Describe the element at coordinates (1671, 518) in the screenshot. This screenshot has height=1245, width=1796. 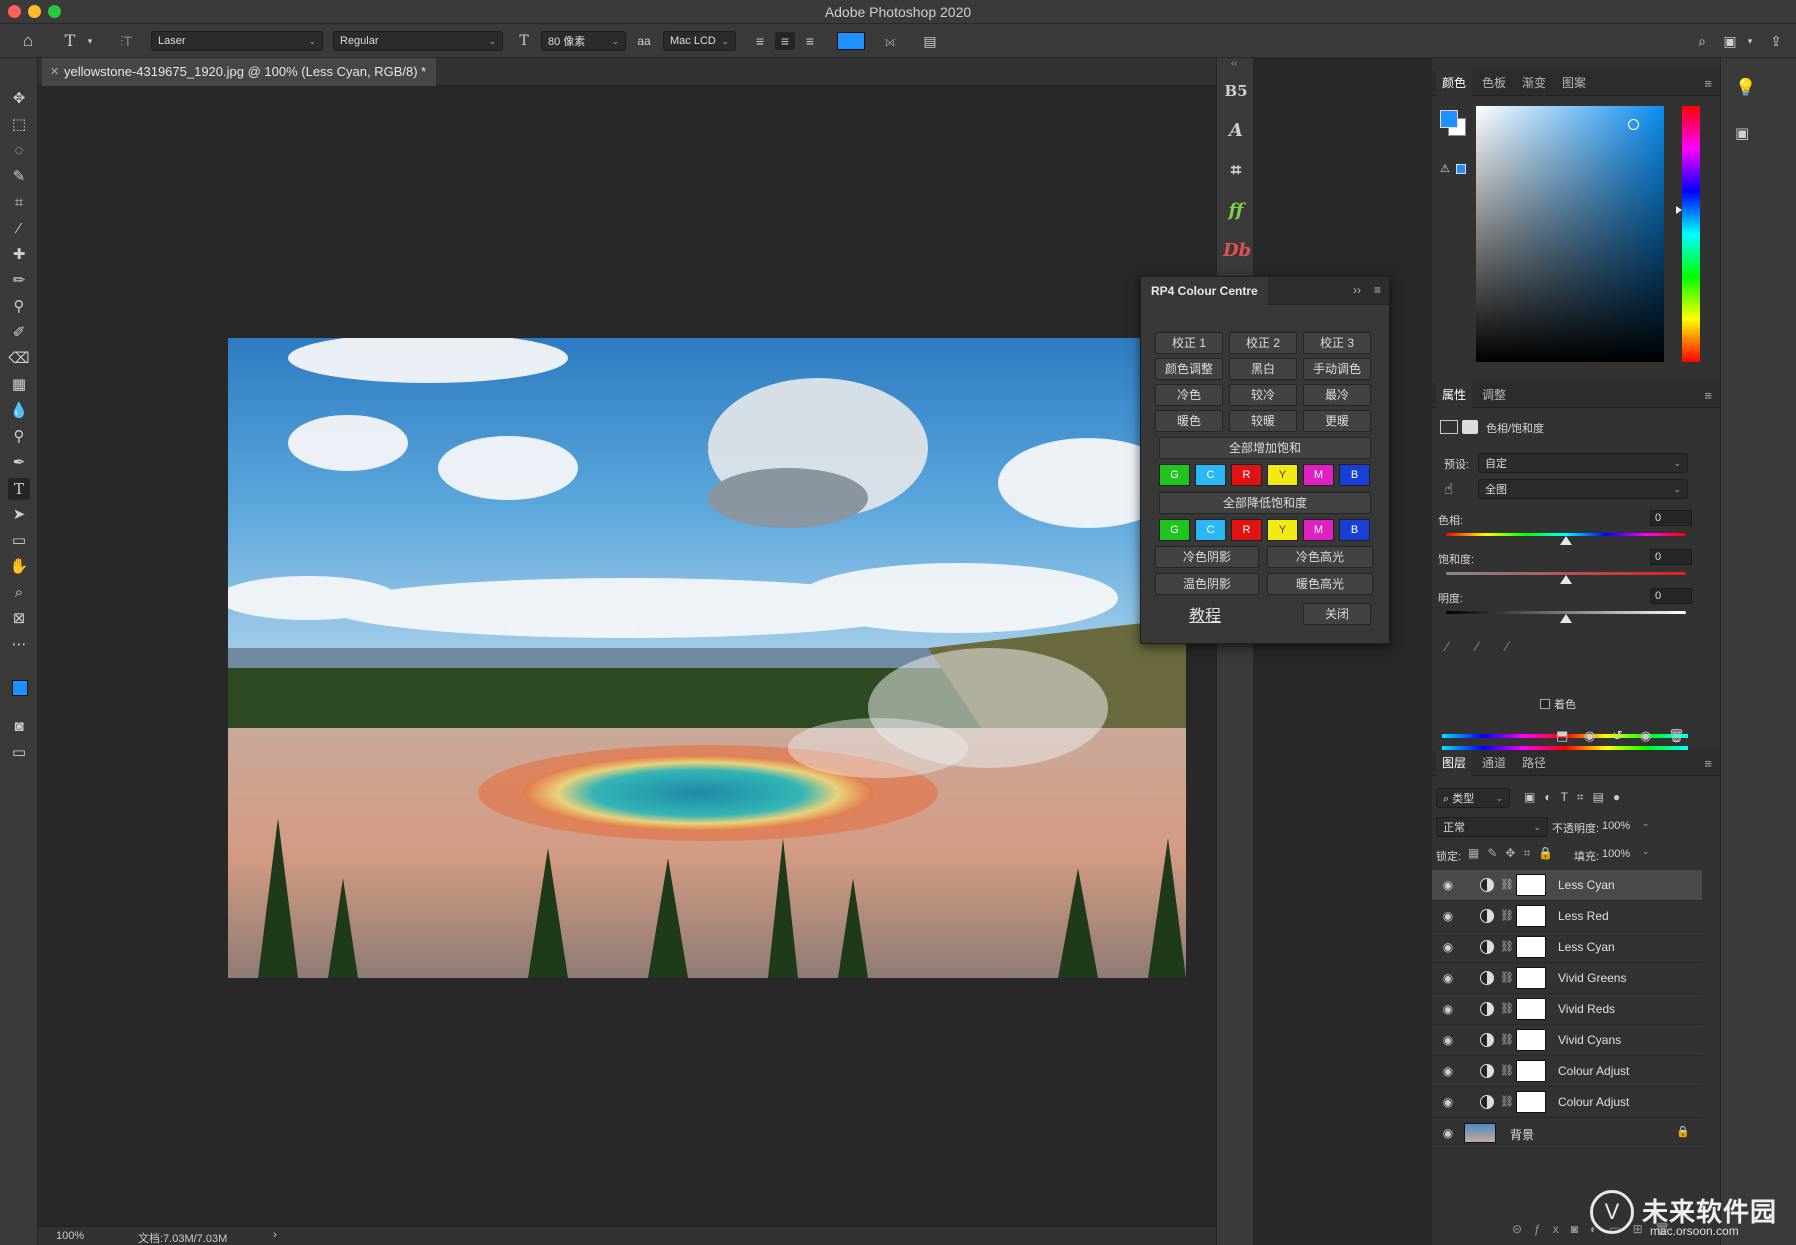
I see `hue-value-input: 0` at that location.